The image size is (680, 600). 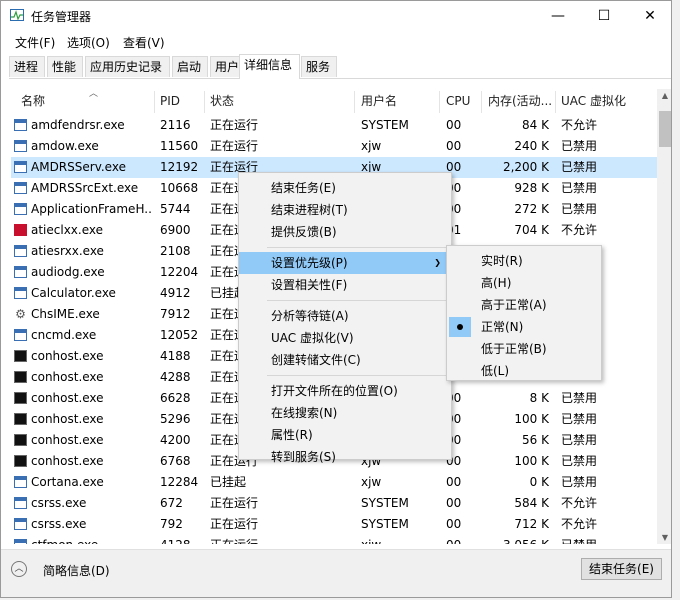 What do you see at coordinates (59, 101) in the screenshot?
I see `column-name: 名称 ︿` at bounding box center [59, 101].